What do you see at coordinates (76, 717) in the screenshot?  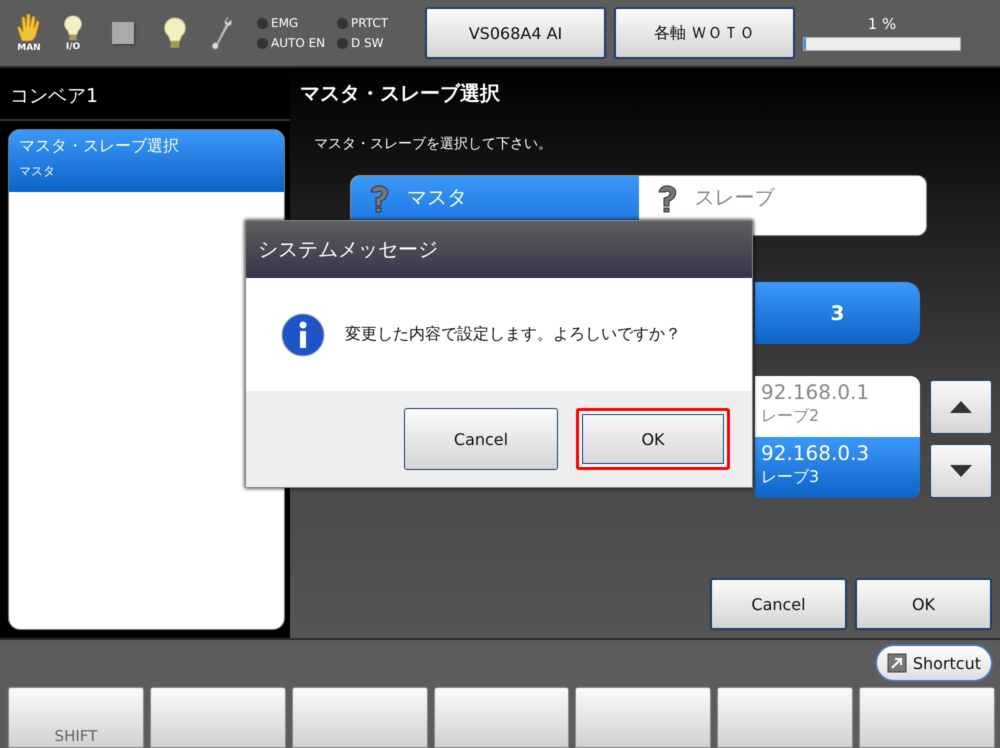 I see `function-key: SHIFT` at bounding box center [76, 717].